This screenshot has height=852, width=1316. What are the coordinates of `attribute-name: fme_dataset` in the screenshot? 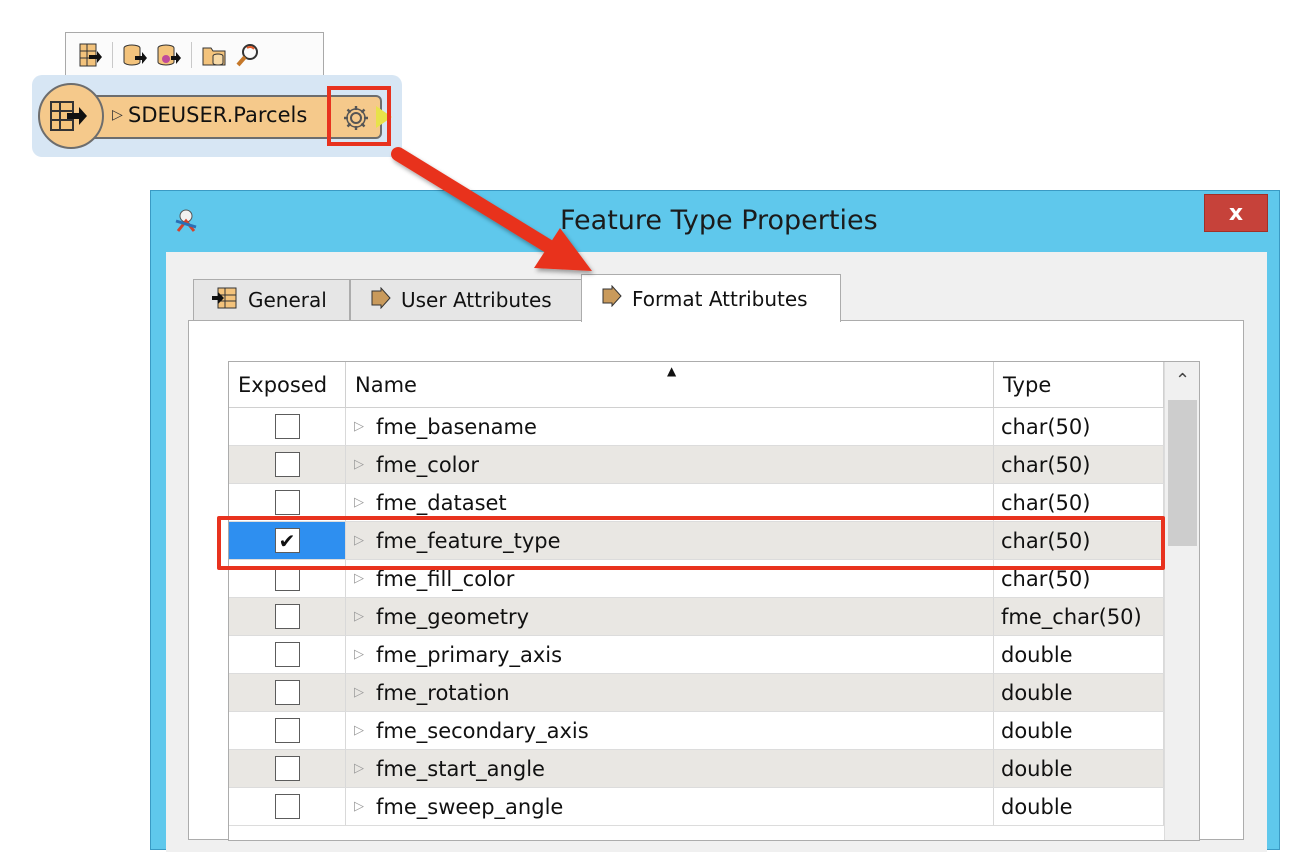 It's located at (441, 502).